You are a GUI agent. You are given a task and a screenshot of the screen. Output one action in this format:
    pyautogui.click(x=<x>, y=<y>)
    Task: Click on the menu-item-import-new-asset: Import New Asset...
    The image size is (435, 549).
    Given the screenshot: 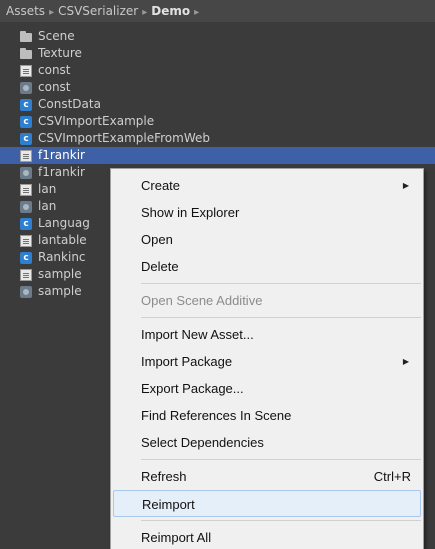 What is the action you would take?
    pyautogui.click(x=267, y=334)
    